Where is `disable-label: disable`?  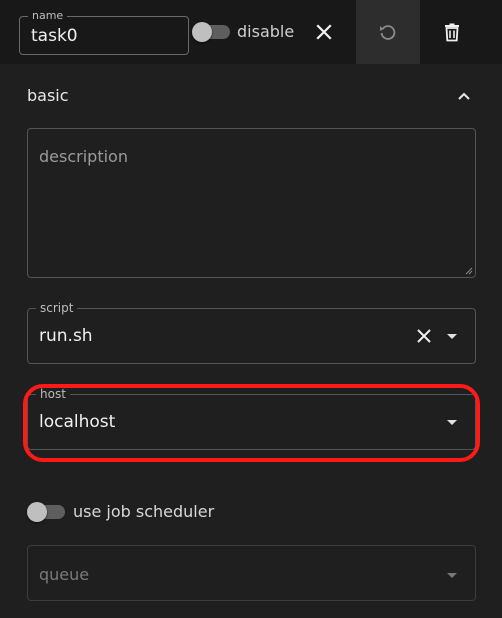 disable-label: disable is located at coordinates (266, 31).